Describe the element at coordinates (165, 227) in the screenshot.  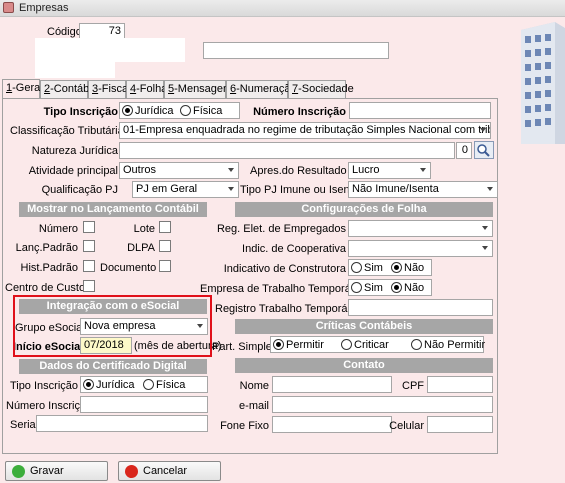
I see `lote-checkbox` at that location.